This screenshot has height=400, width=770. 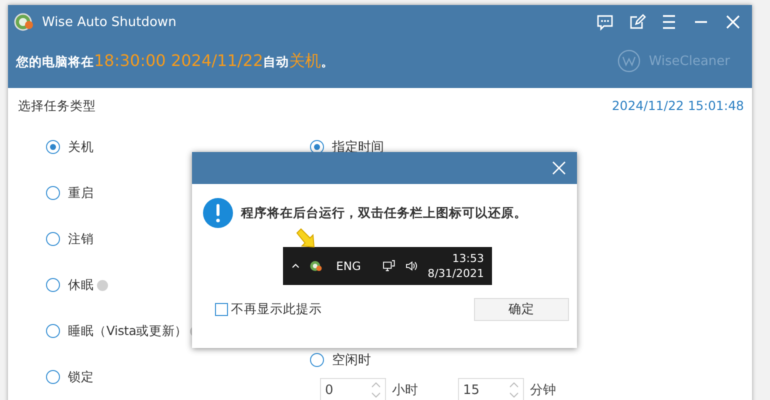 I want to click on current-time: 2024/11/22 15:01:48, so click(x=678, y=106).